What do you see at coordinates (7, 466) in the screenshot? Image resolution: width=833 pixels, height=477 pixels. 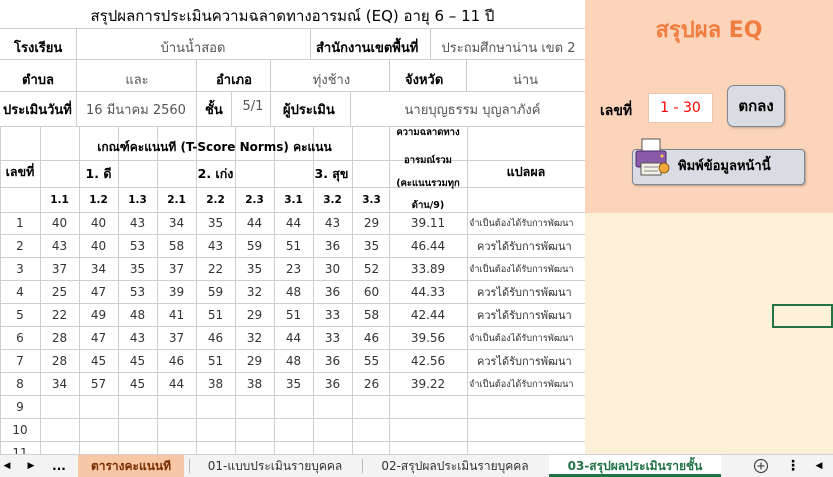 I see `scroll-left-icon: ◀` at bounding box center [7, 466].